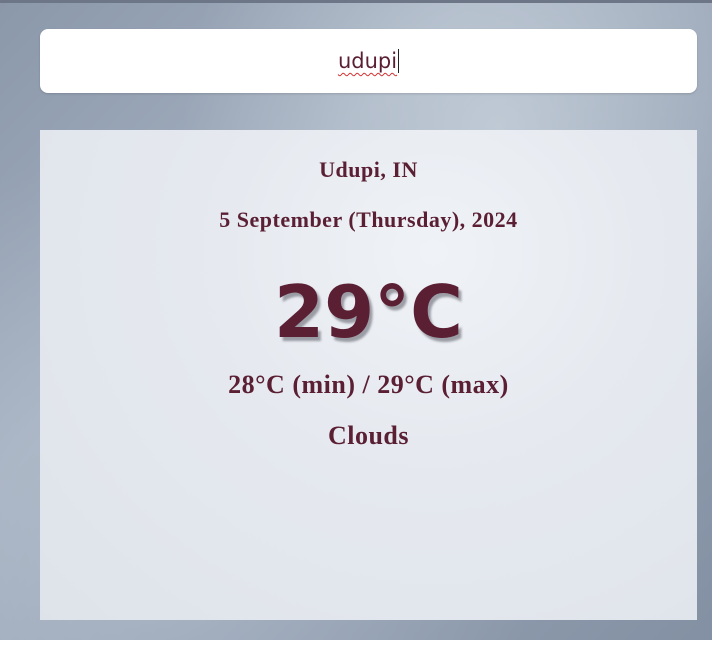 The width and height of the screenshot is (712, 648). What do you see at coordinates (368, 384) in the screenshot?
I see `min-max-temperature: 28°C (min) / 29°C (max)` at bounding box center [368, 384].